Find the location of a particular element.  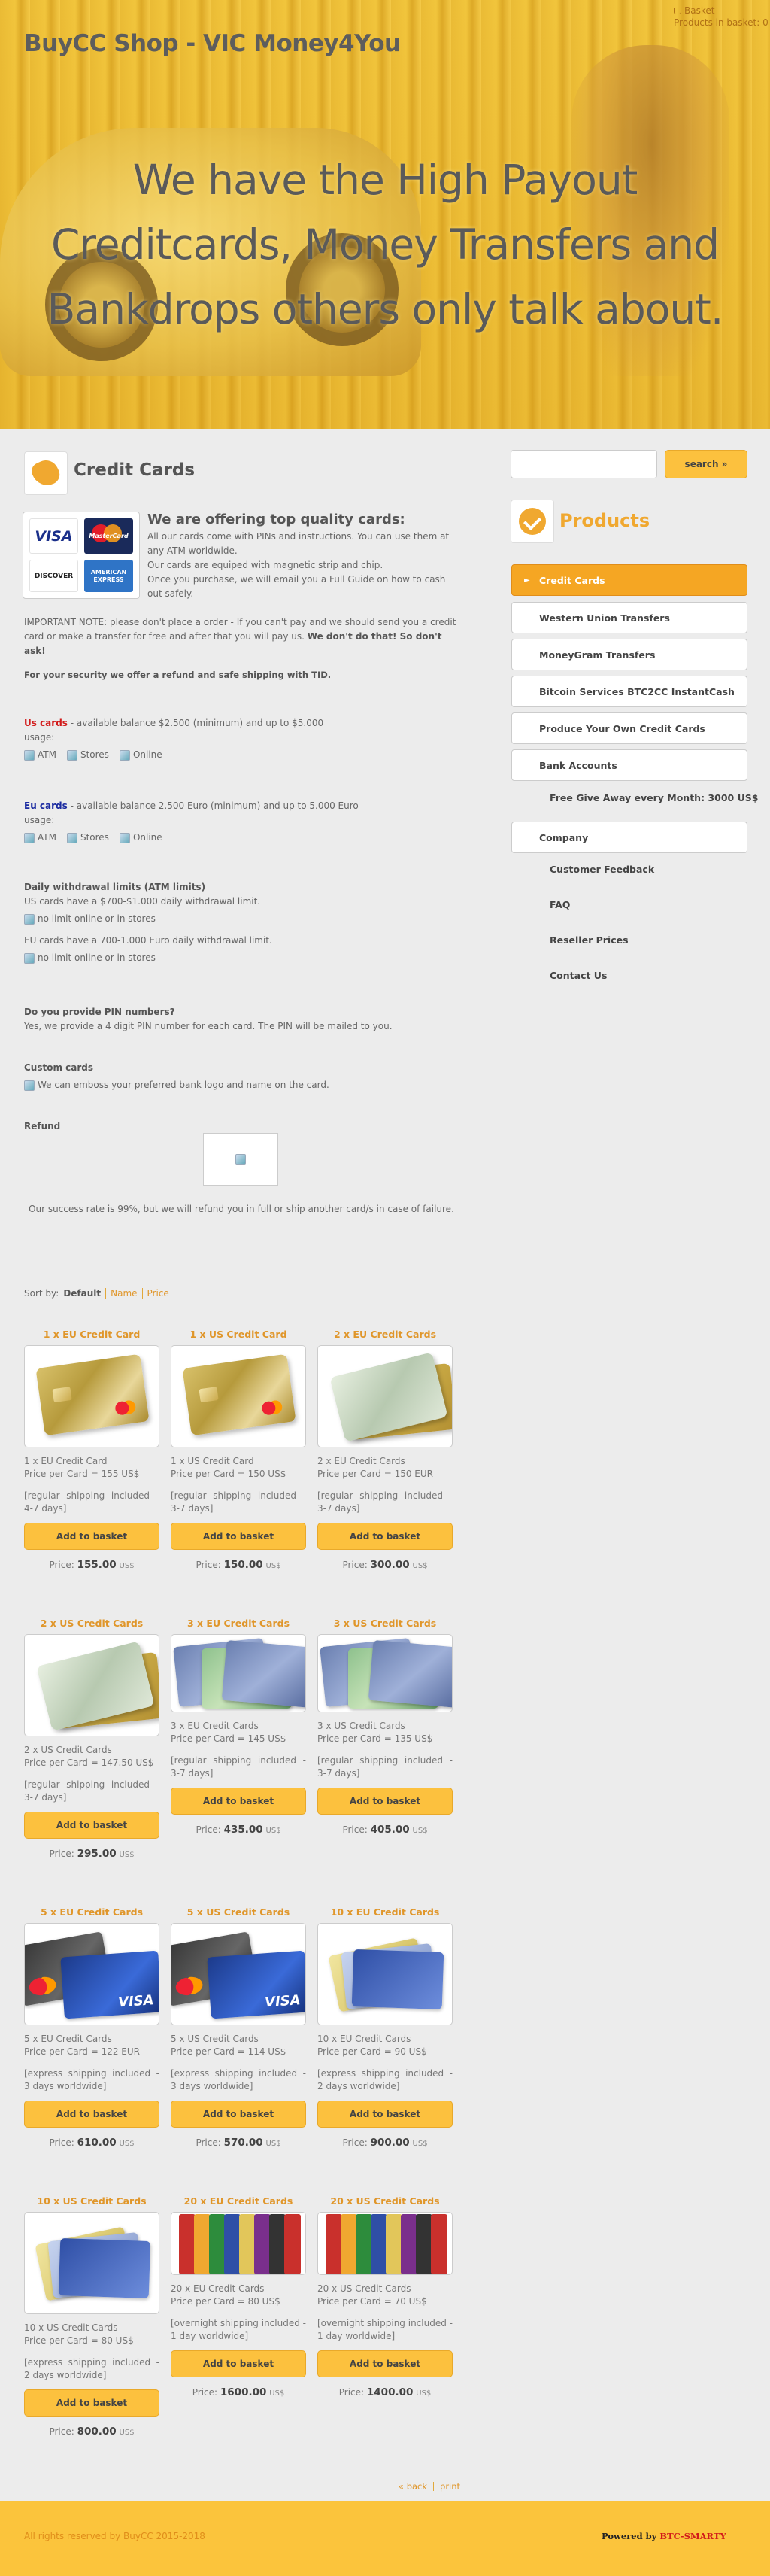

online-icon is located at coordinates (124, 755).